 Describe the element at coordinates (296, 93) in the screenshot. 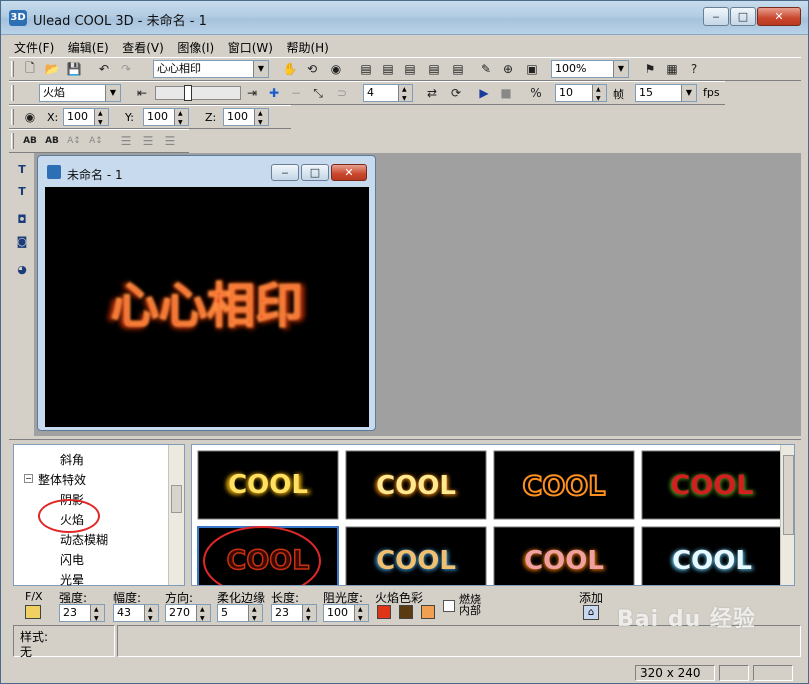

I see `remove-frame-icon: −` at that location.